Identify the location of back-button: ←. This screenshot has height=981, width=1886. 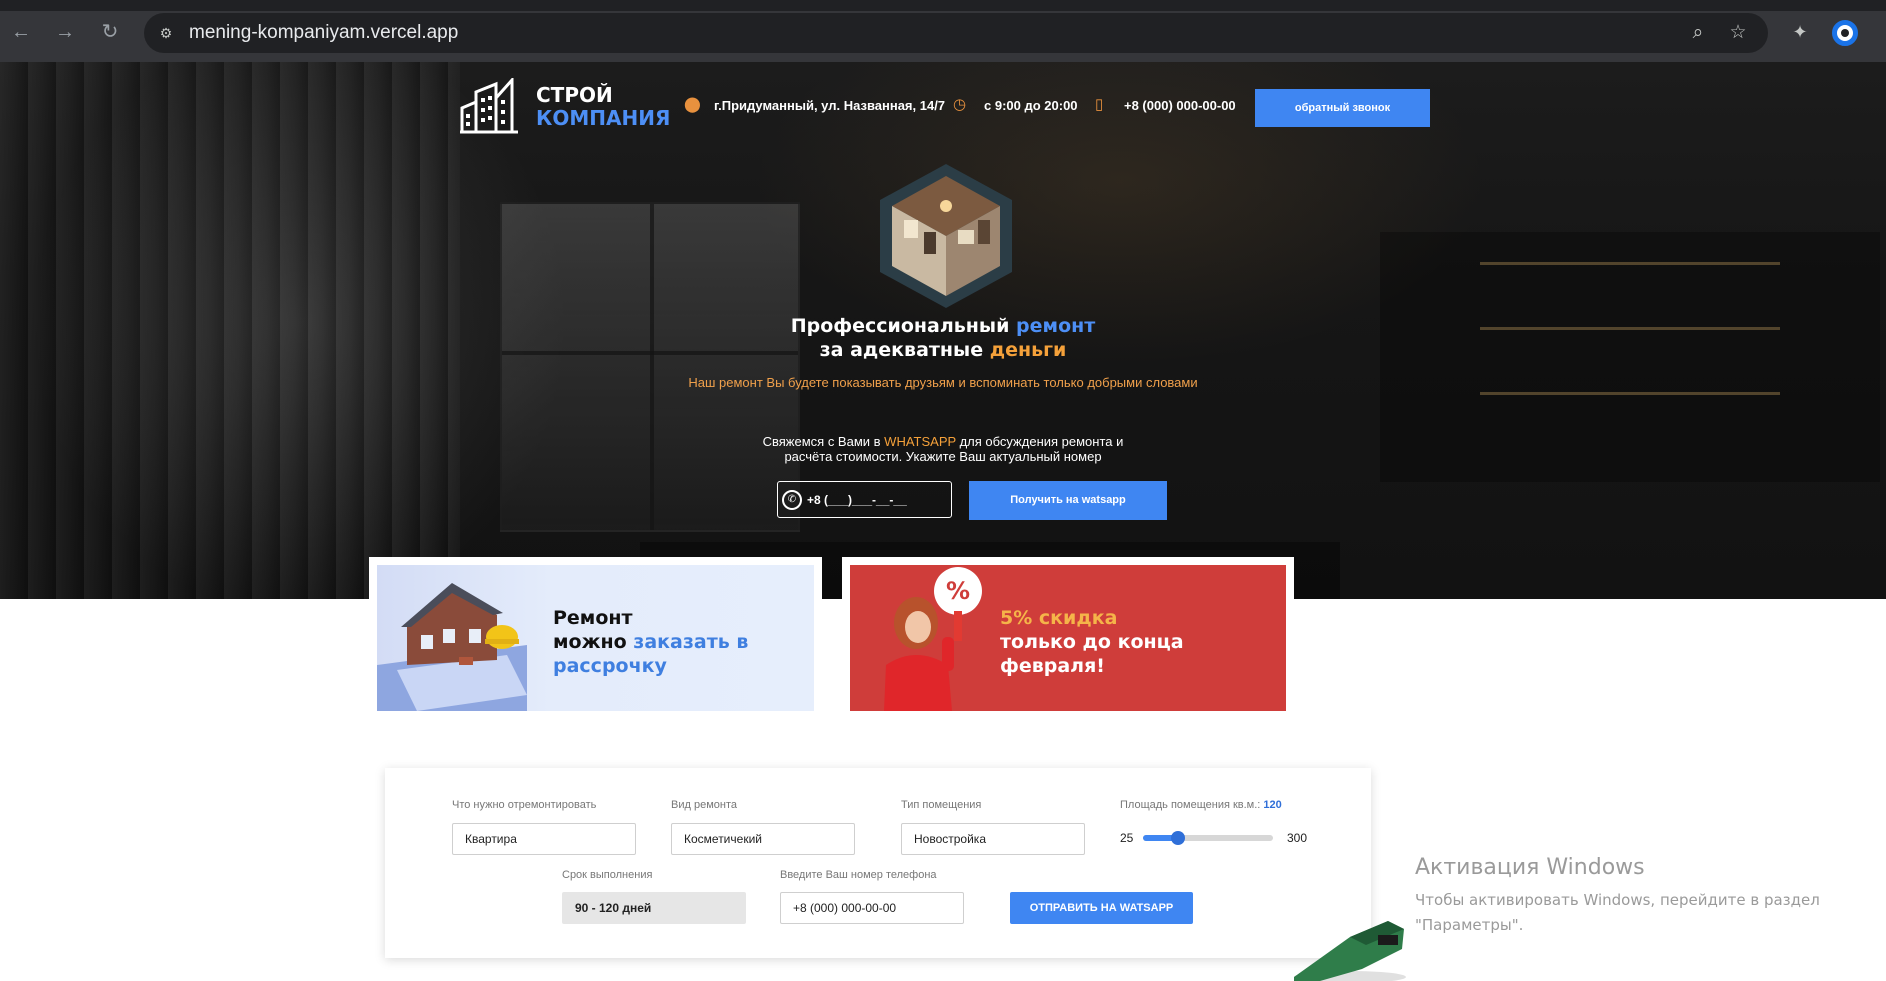
(21, 32).